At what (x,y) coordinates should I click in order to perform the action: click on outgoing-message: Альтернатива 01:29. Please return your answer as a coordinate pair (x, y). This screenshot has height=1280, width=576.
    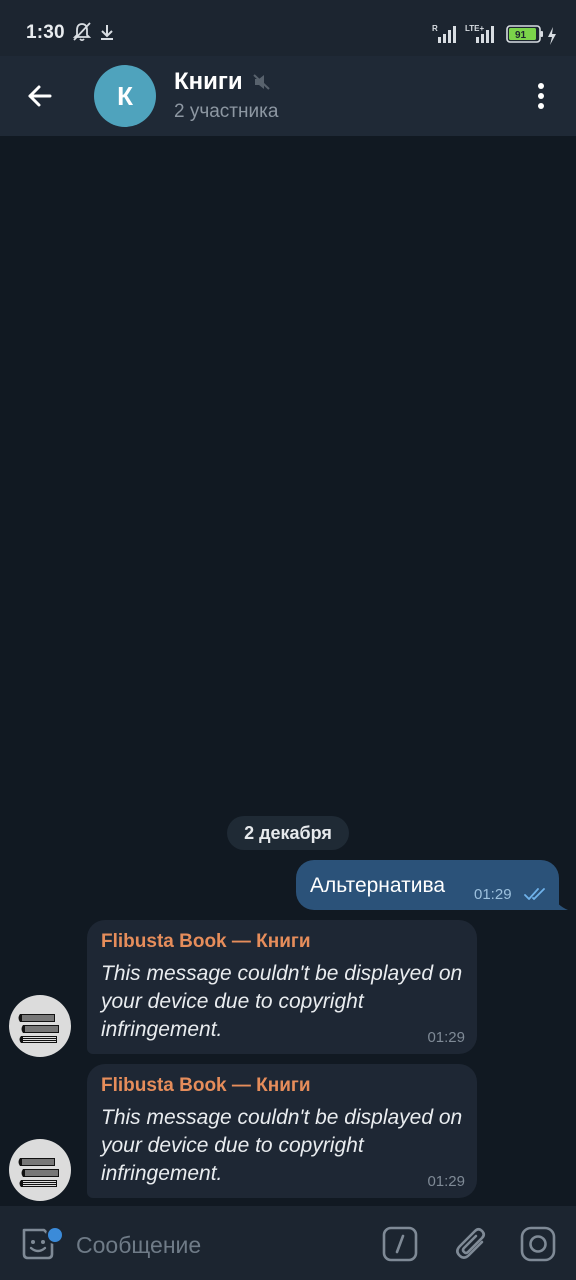
    Looking at the image, I should click on (427, 885).